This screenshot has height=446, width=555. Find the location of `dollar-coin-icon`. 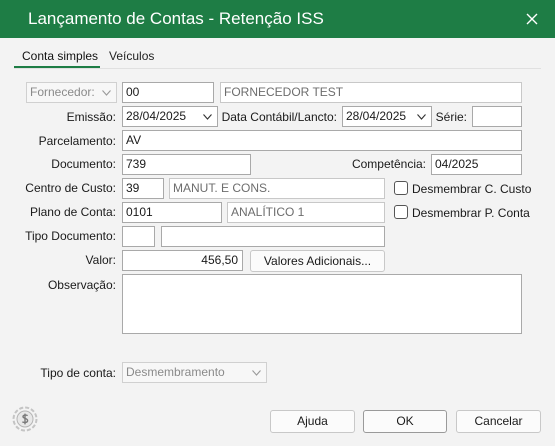

dollar-coin-icon is located at coordinates (25, 419).